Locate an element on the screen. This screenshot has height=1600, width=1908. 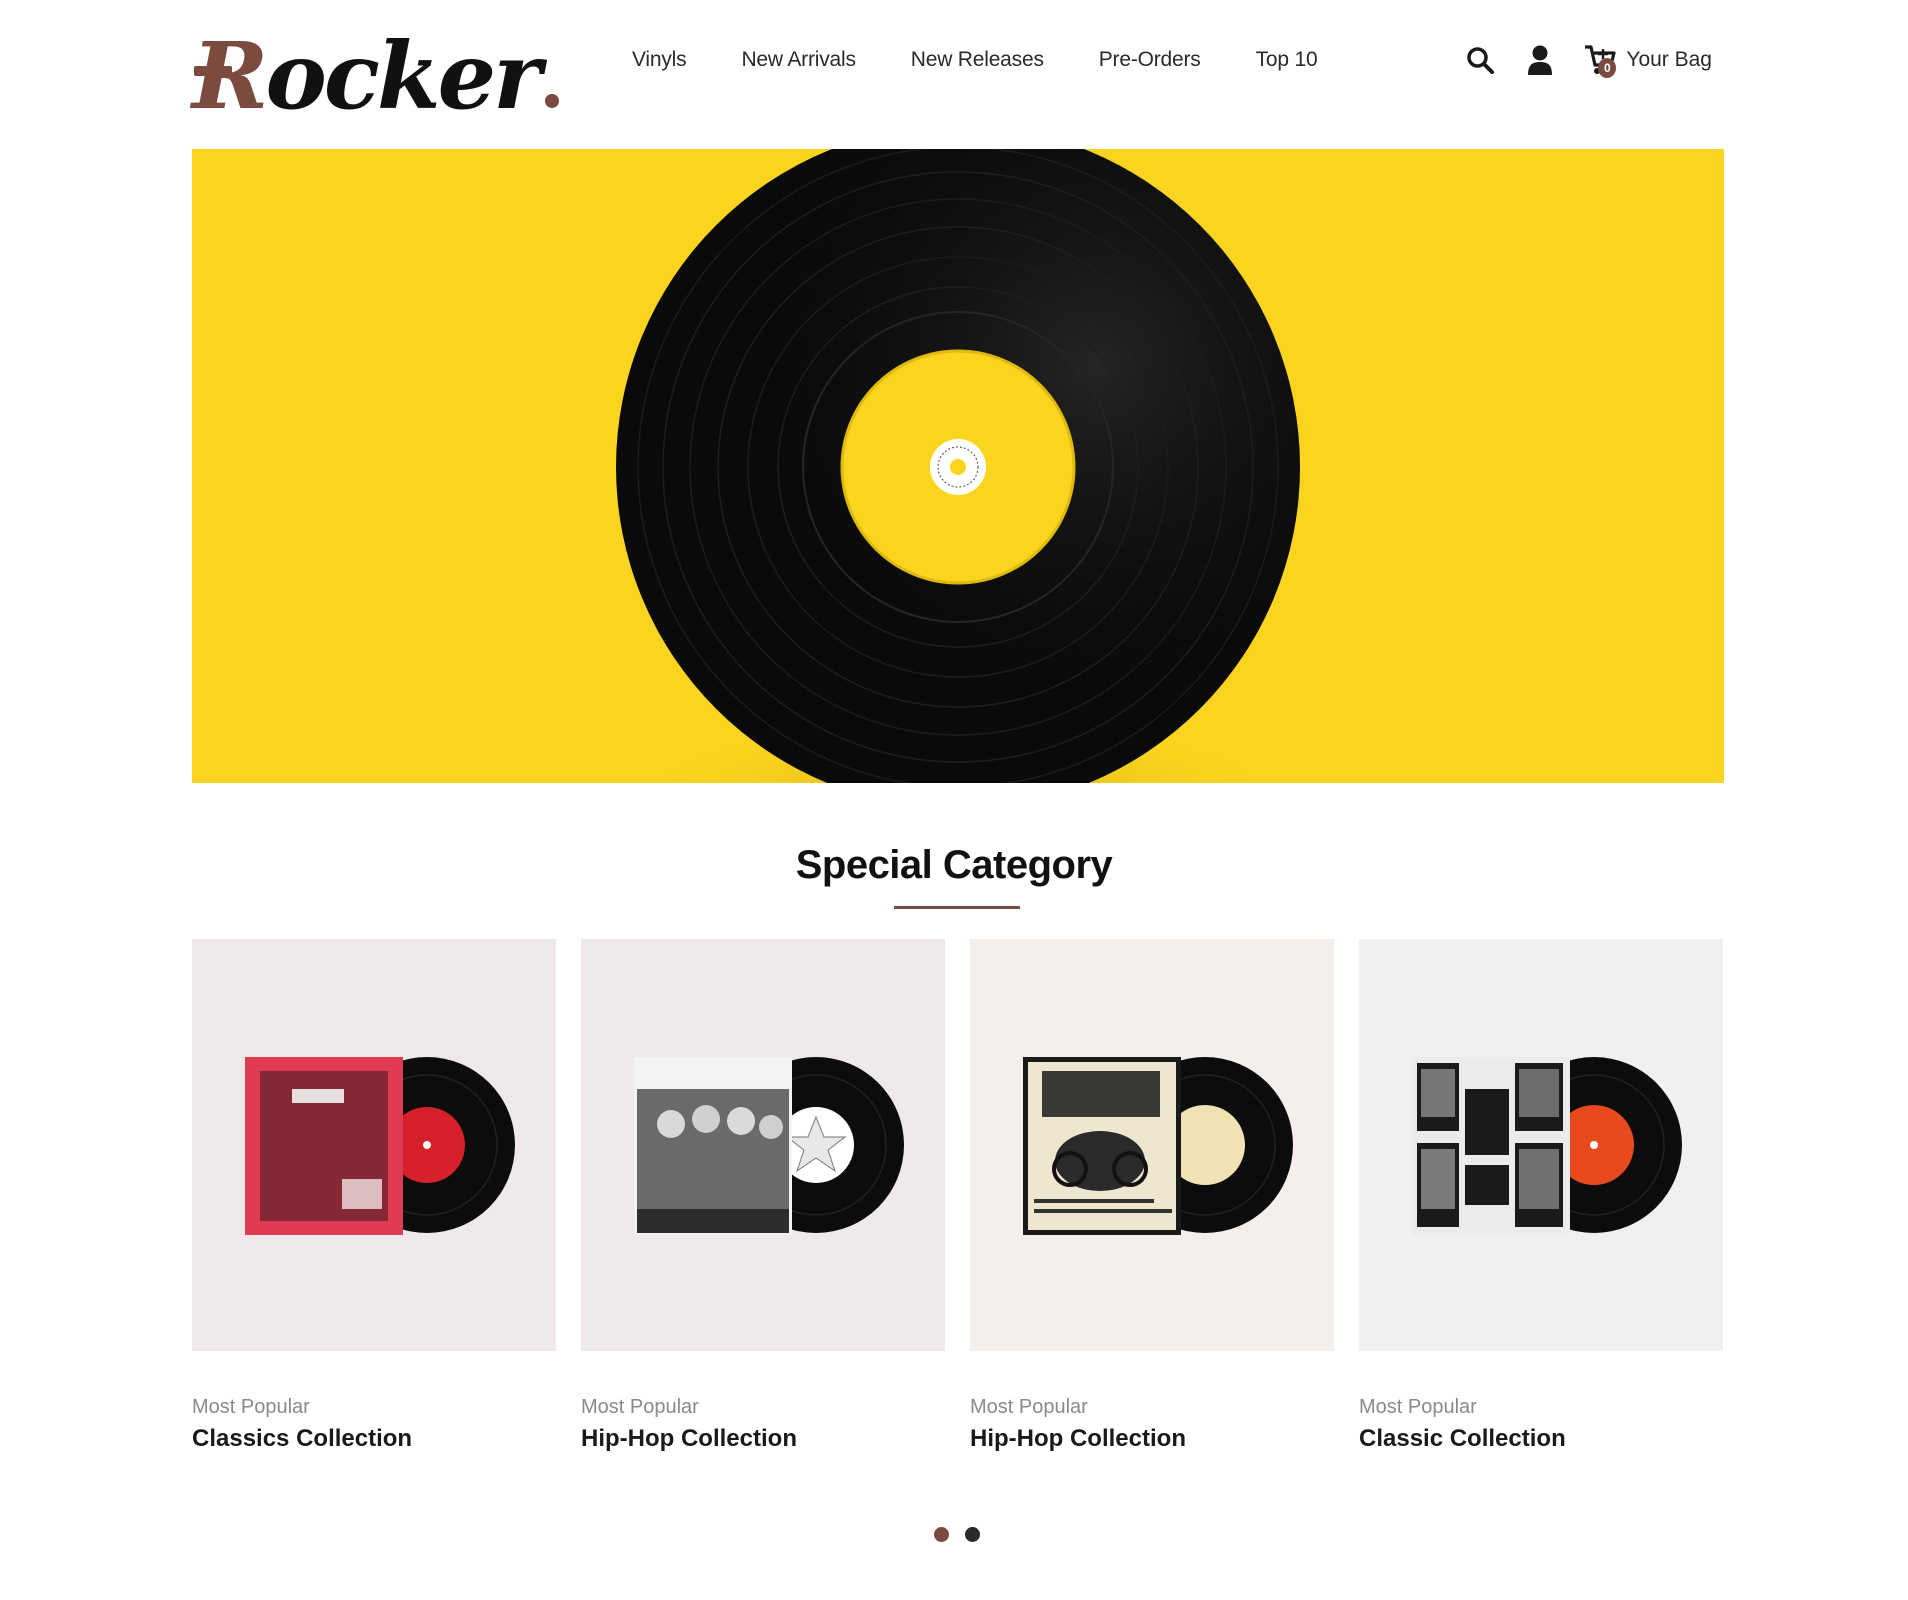
logo-text: Rocker is located at coordinates (367, 76).